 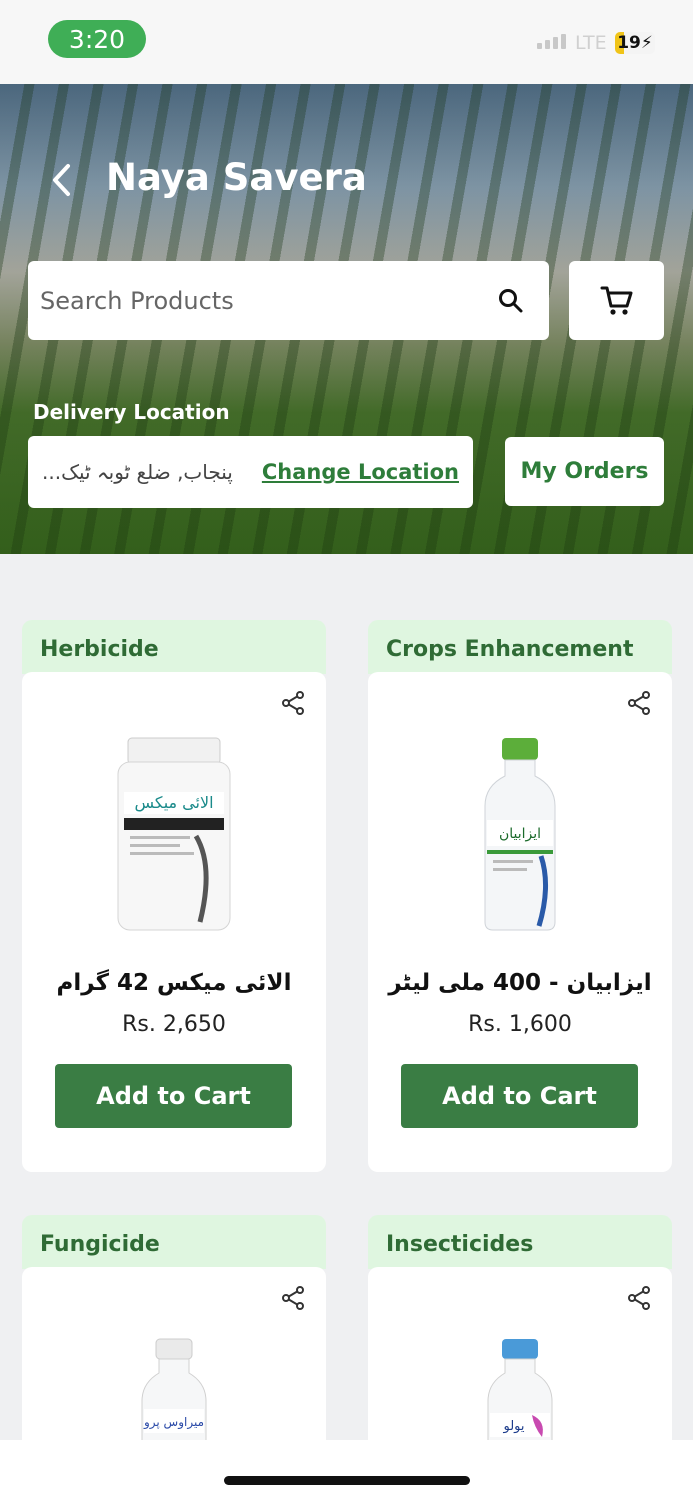 I want to click on change-location-link: Change Location, so click(x=360, y=472).